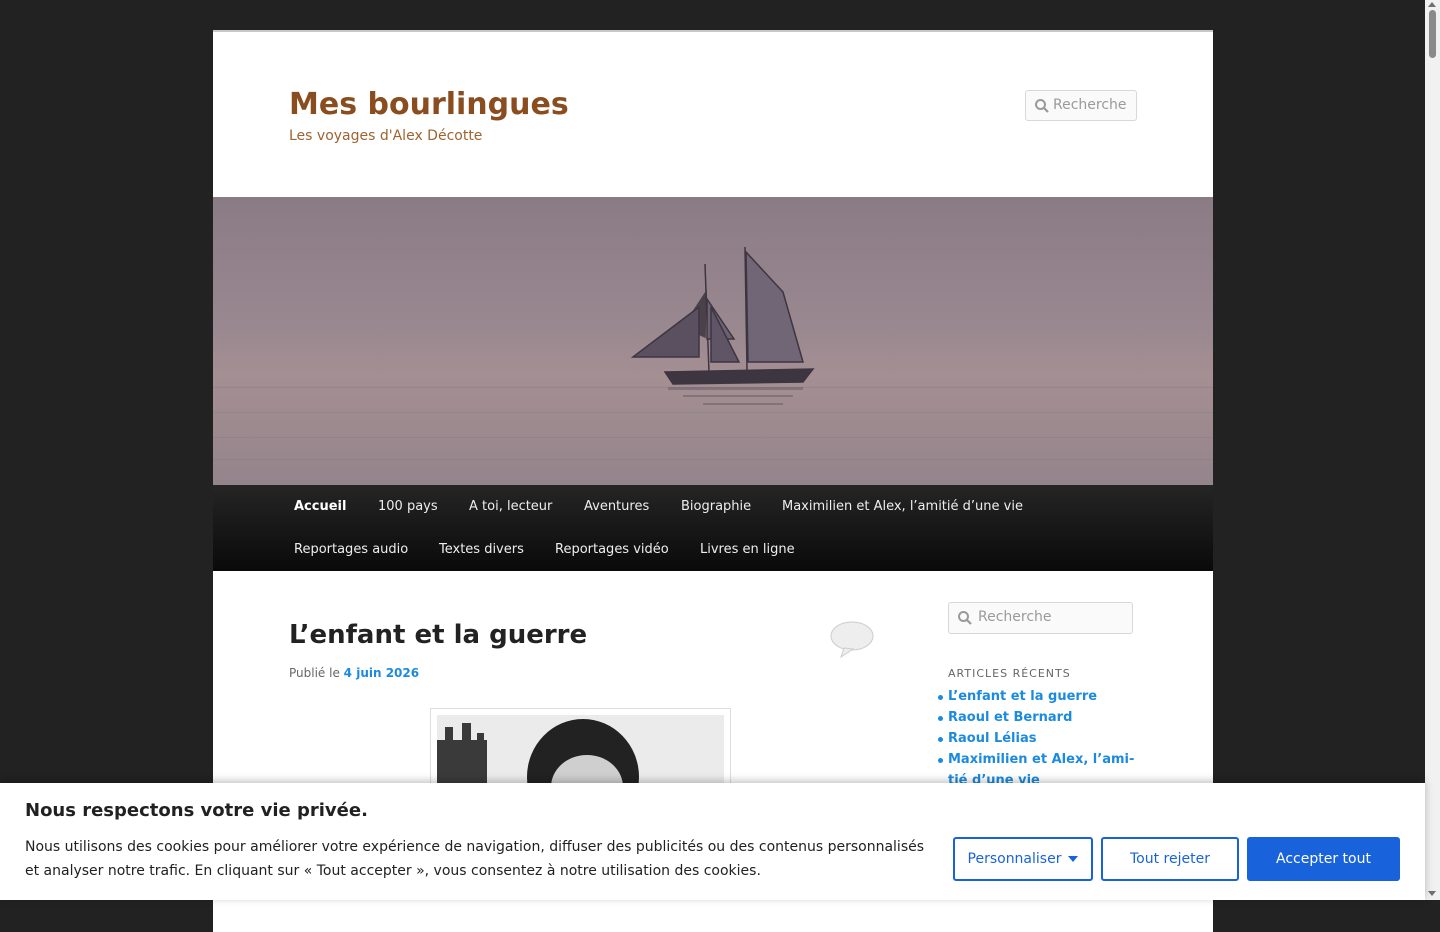 This screenshot has height=932, width=1440. Describe the element at coordinates (852, 640) in the screenshot. I see `comment-bubble-icon` at that location.